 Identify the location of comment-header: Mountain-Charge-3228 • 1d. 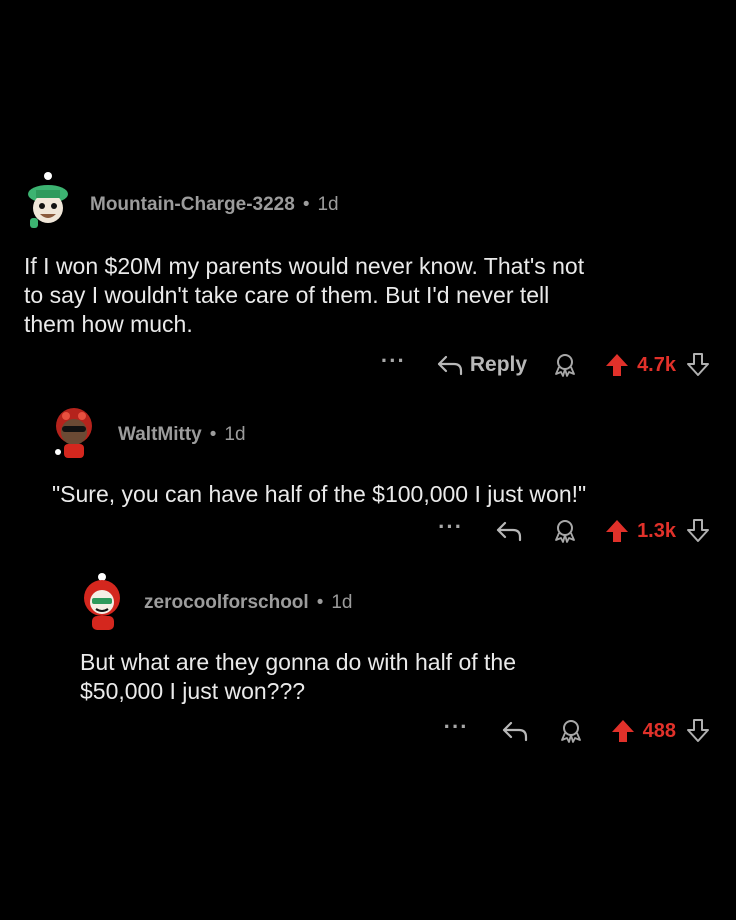
(214, 205).